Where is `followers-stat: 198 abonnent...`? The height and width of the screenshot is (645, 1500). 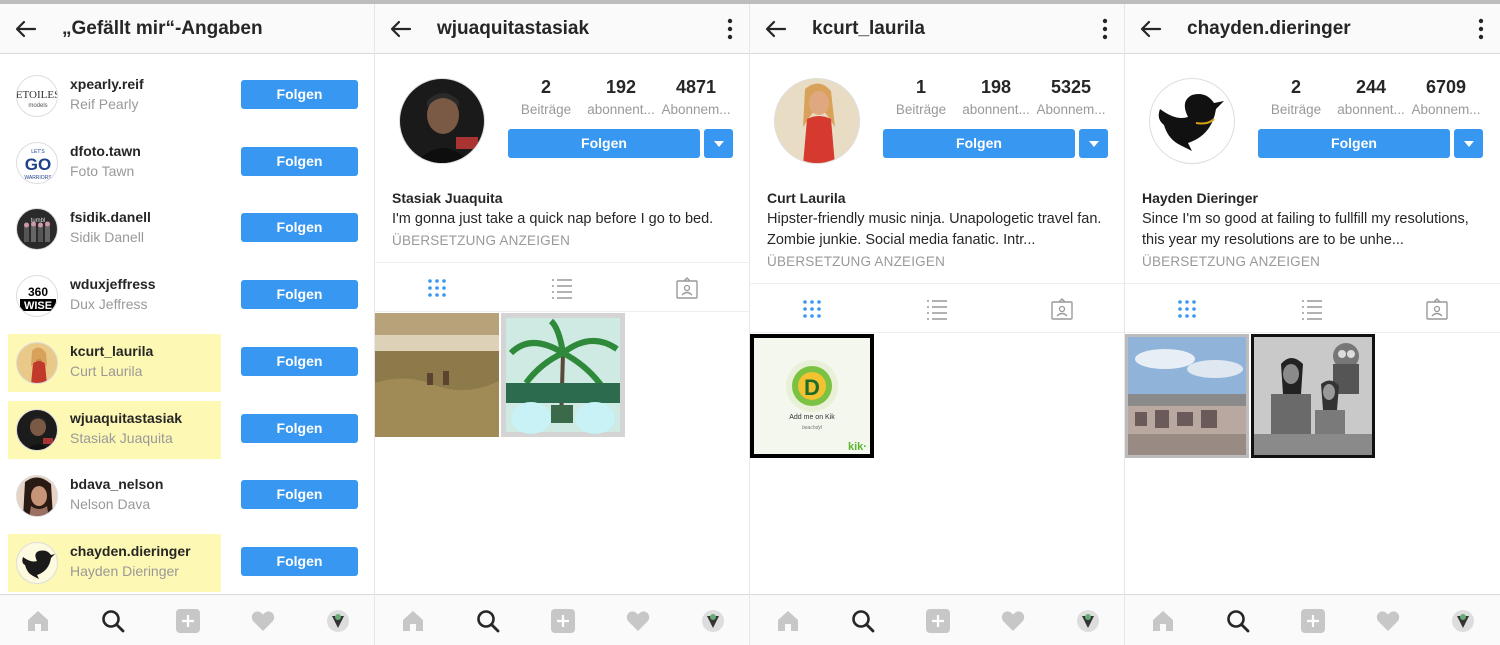
followers-stat: 198 abonnent... is located at coordinates (996, 97).